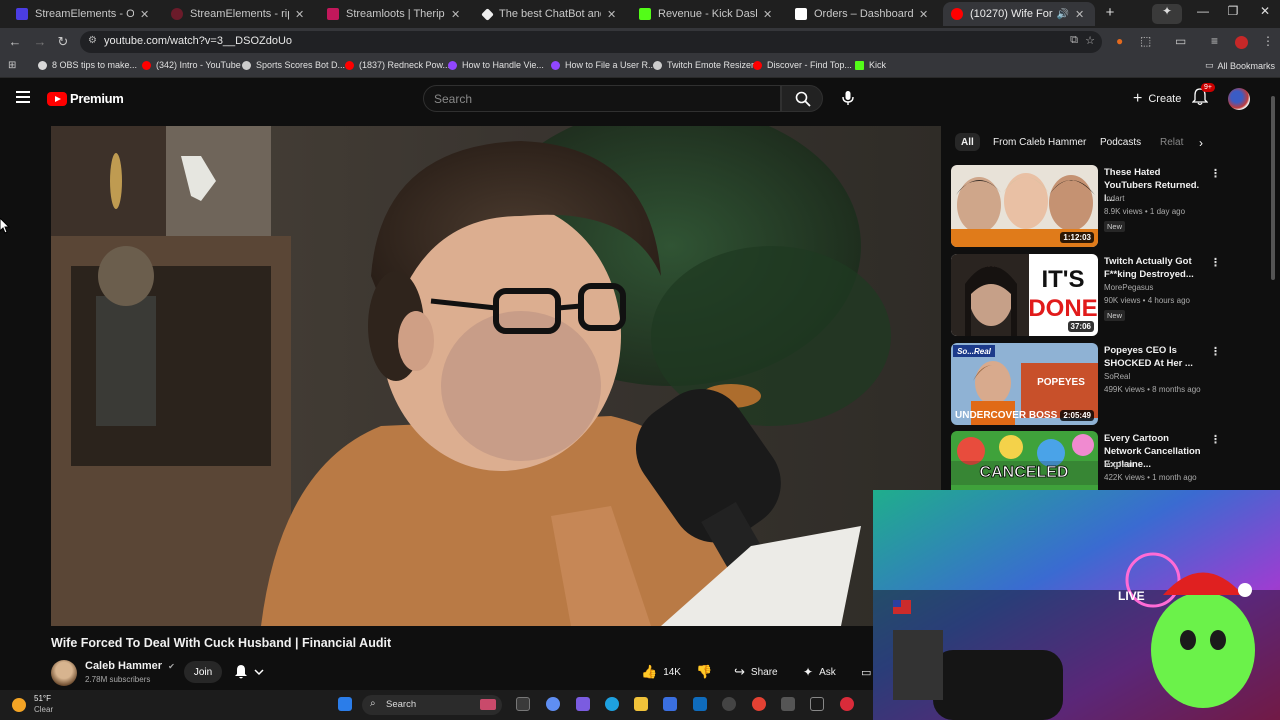 This screenshot has width=1280, height=720. I want to click on reload-button: ↻, so click(63, 42).